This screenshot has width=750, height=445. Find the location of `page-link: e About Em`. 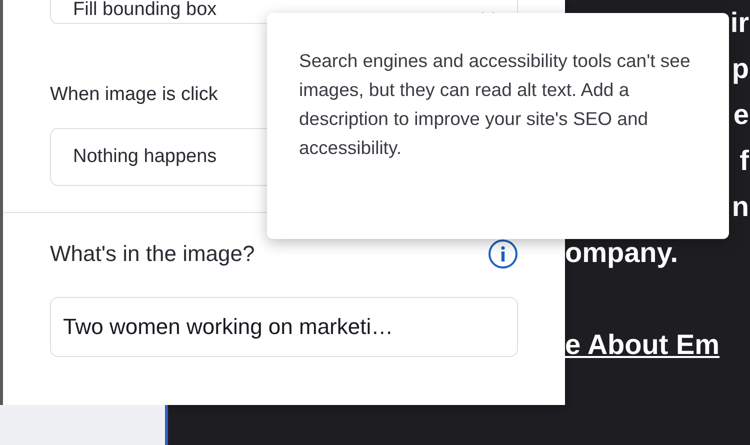

page-link: e About Em is located at coordinates (642, 344).